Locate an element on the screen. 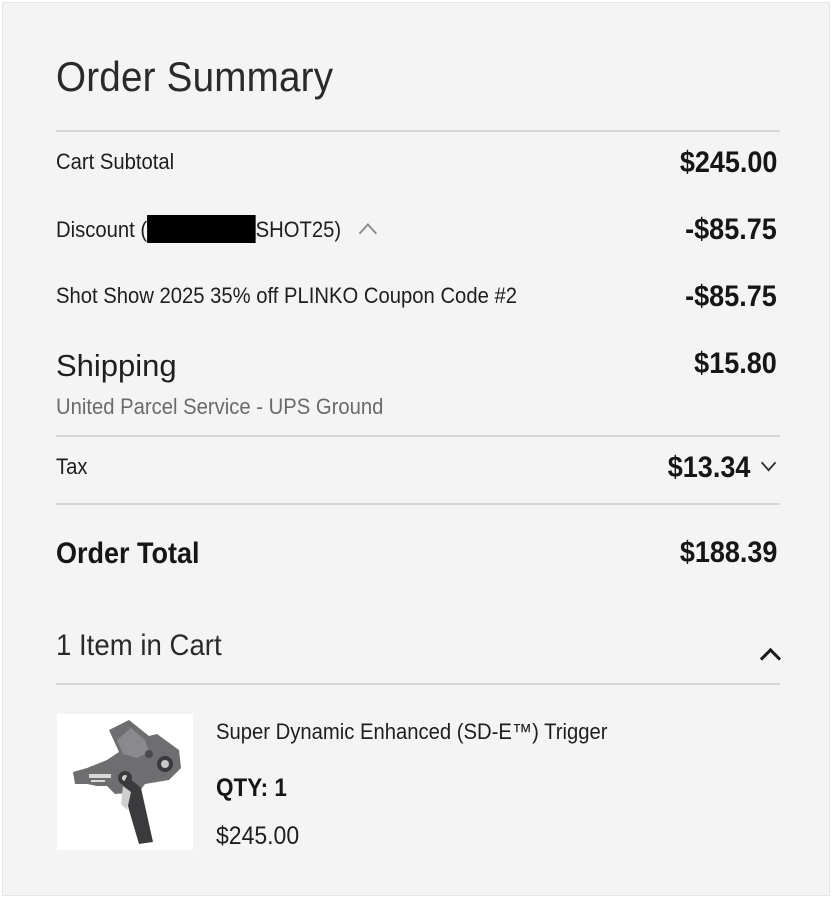 The height and width of the screenshot is (900, 832). coupon-value: -$85.75 is located at coordinates (731, 296).